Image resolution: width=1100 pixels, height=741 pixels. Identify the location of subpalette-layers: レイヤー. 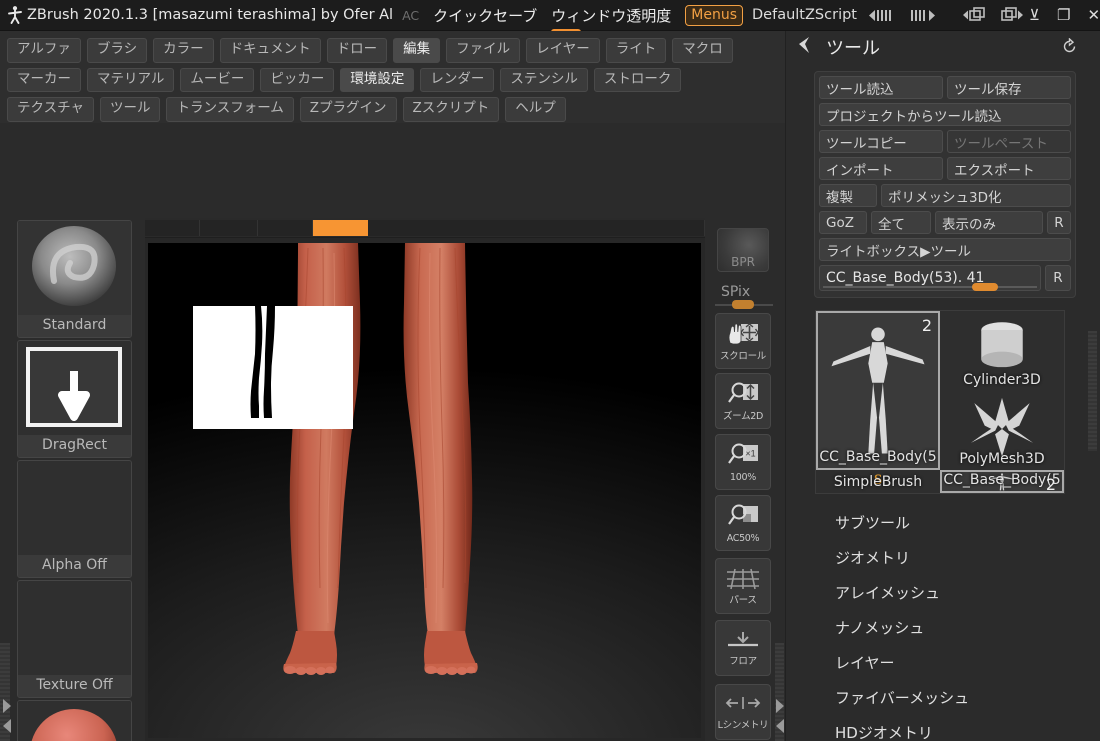
(952, 662).